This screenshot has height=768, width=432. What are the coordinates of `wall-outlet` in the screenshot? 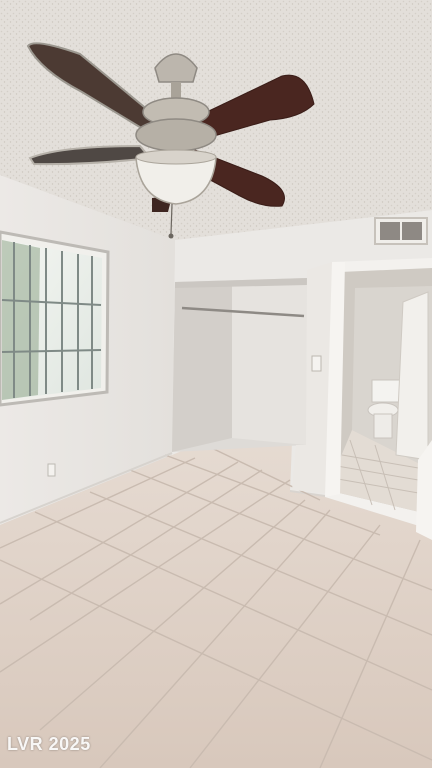 It's located at (51, 470).